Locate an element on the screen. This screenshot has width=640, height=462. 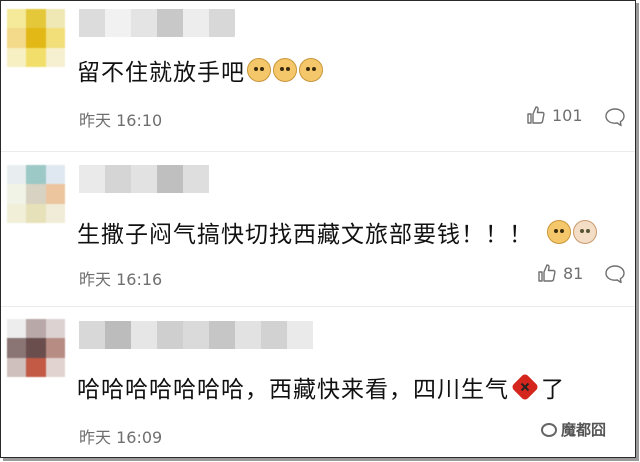
watermark: 魔都囧 is located at coordinates (573, 429).